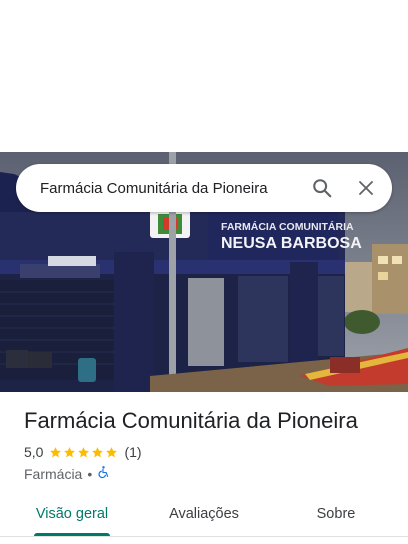  I want to click on place-category: Farmácia, so click(53, 473).